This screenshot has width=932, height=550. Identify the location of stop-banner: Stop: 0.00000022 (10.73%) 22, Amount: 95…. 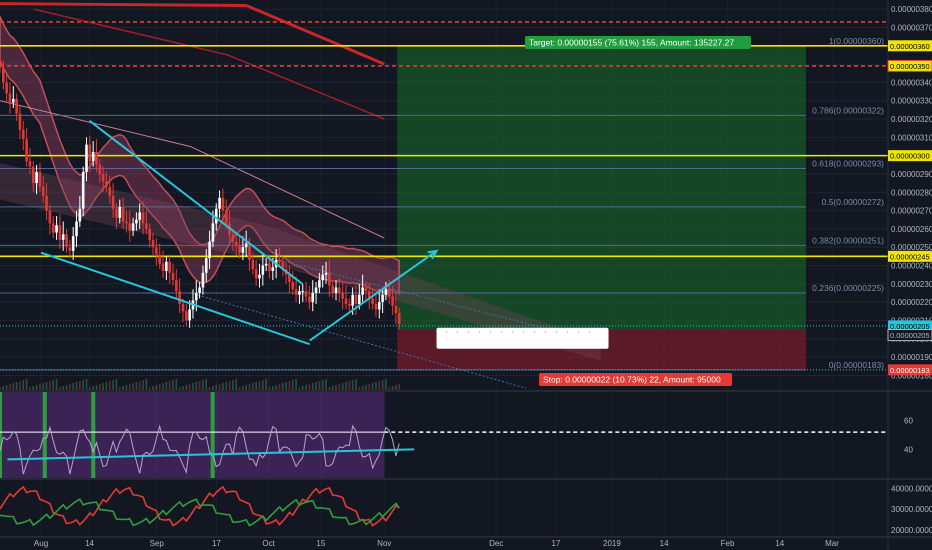
(635, 379).